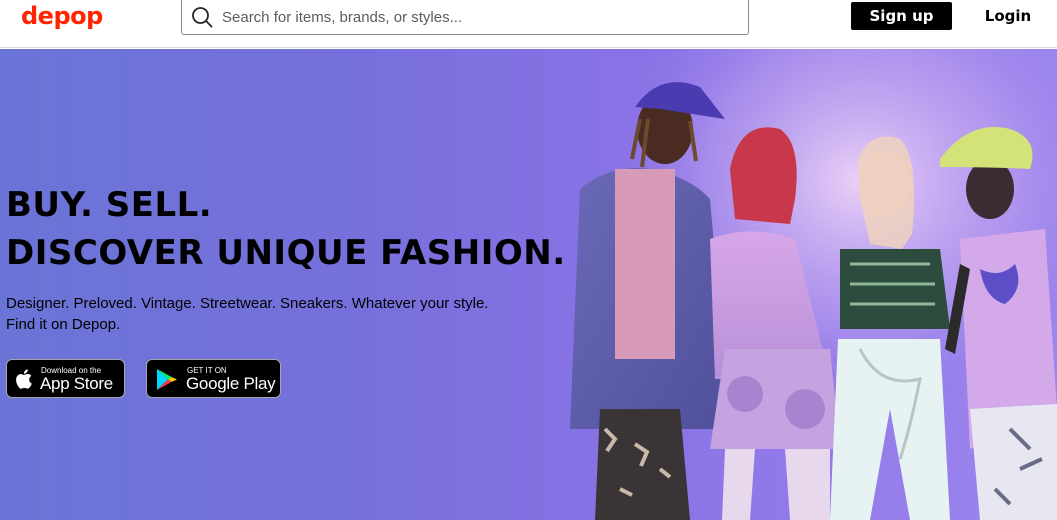 The image size is (1057, 520). I want to click on google-play-icon, so click(167, 379).